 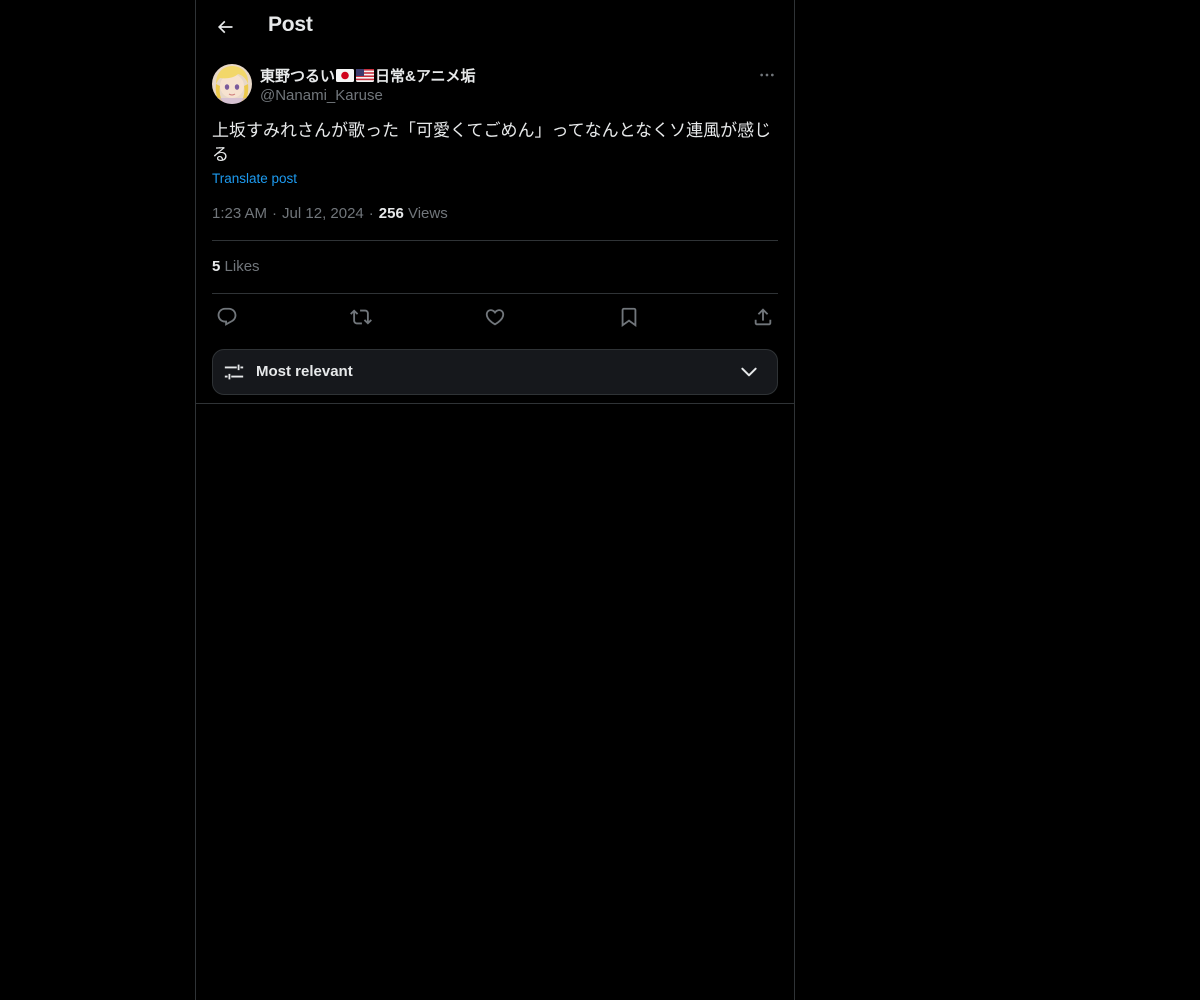 What do you see at coordinates (749, 372) in the screenshot?
I see `chevron-down-icon` at bounding box center [749, 372].